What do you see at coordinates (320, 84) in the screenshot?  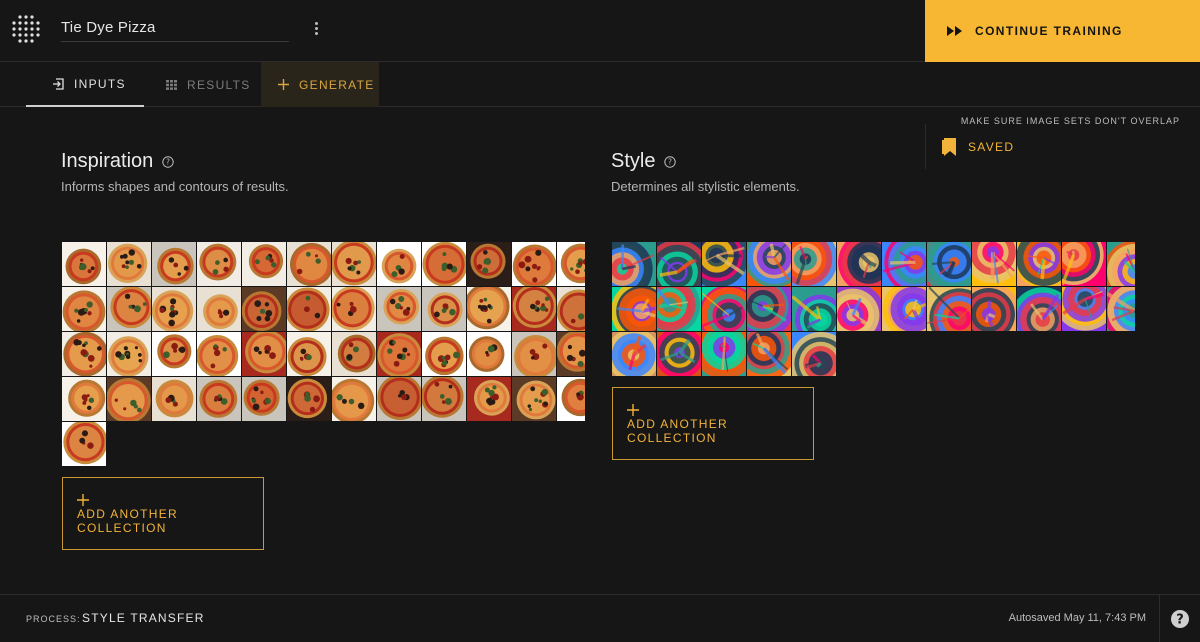 I see `tab-generate: GENERATE` at bounding box center [320, 84].